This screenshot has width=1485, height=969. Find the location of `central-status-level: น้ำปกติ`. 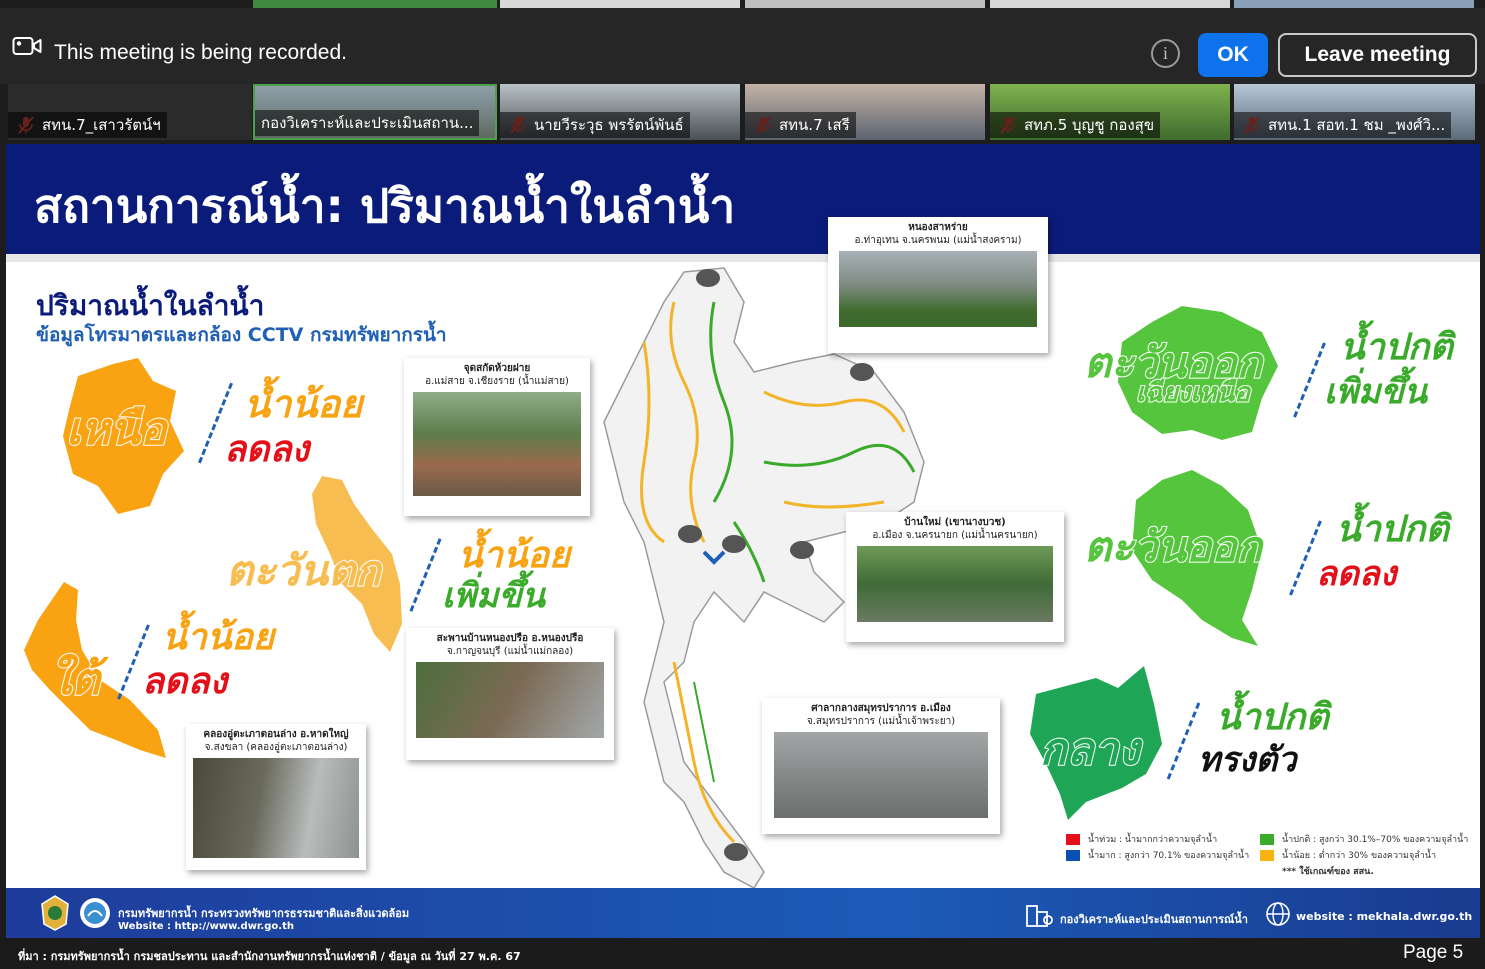

central-status-level: น้ำปกติ is located at coordinates (1272, 717).